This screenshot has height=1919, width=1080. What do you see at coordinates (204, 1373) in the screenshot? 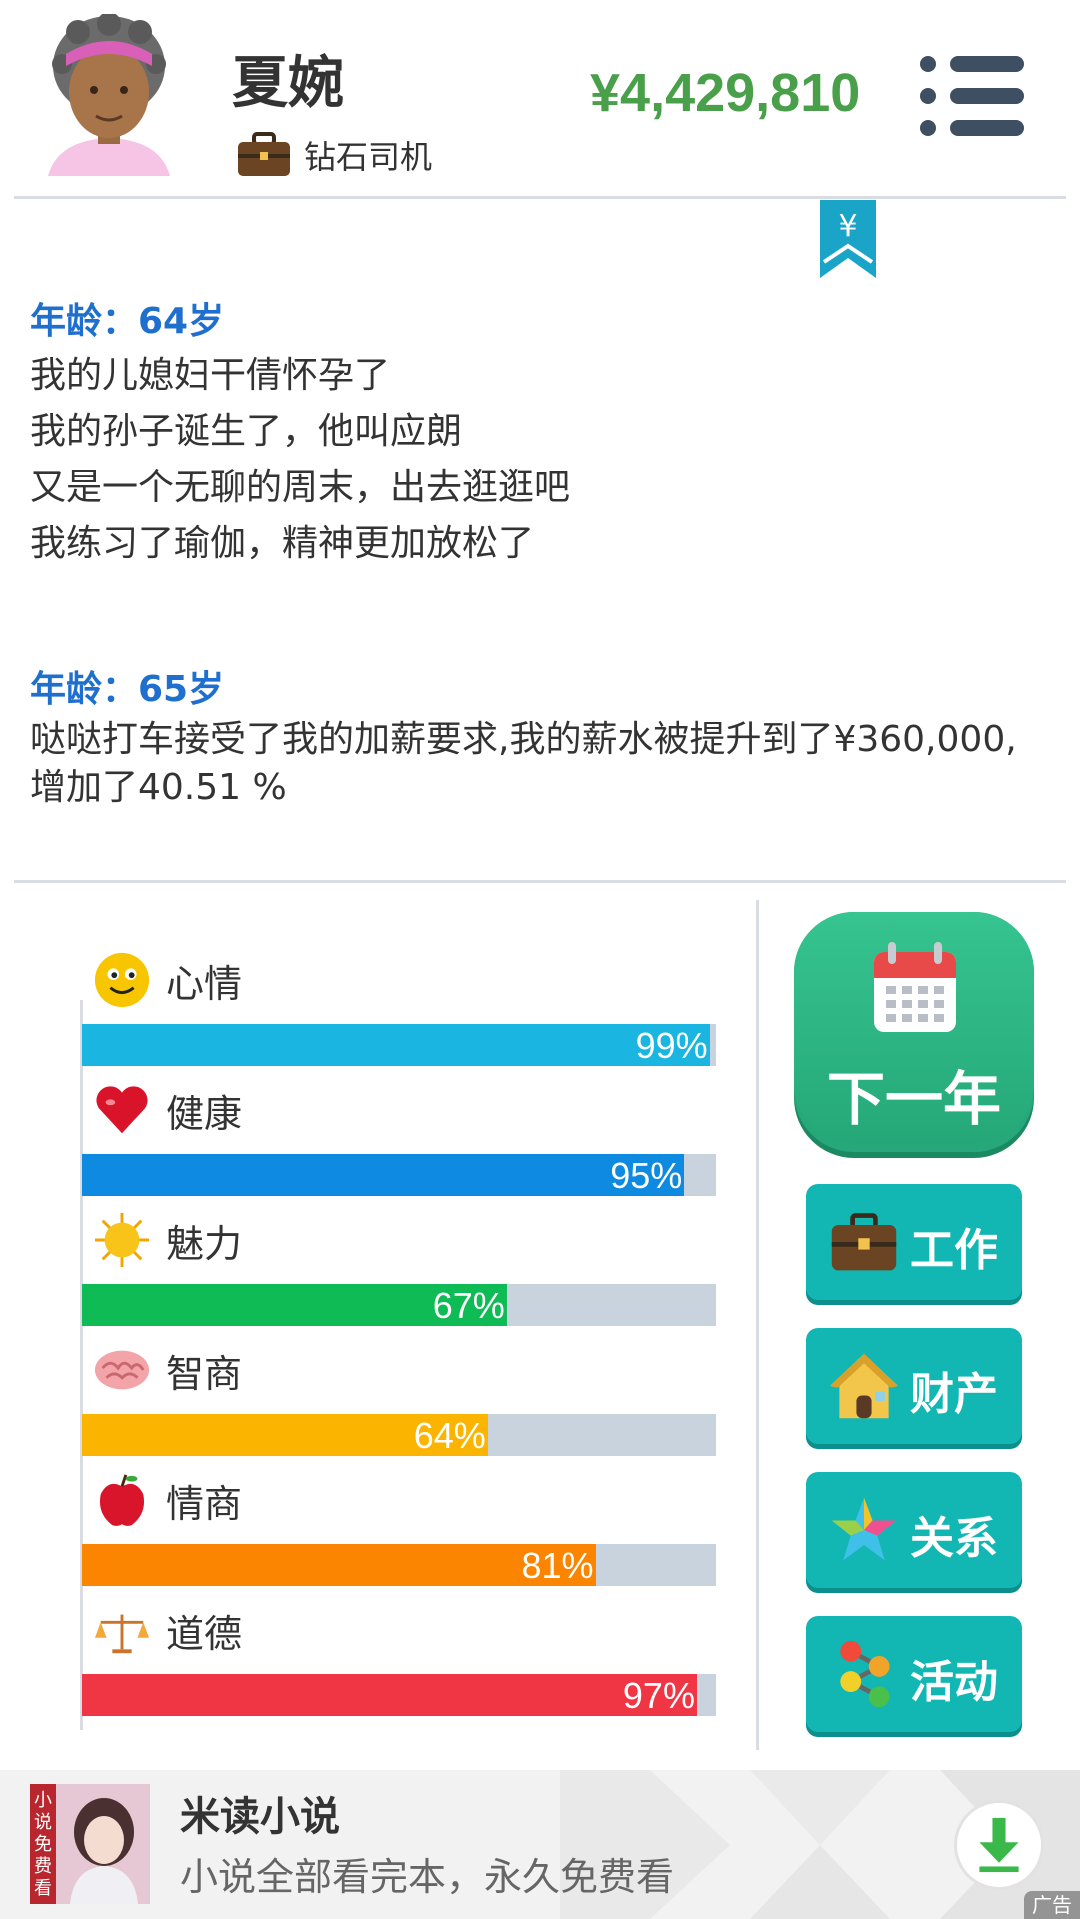
I see `stat-label: 智商` at bounding box center [204, 1373].